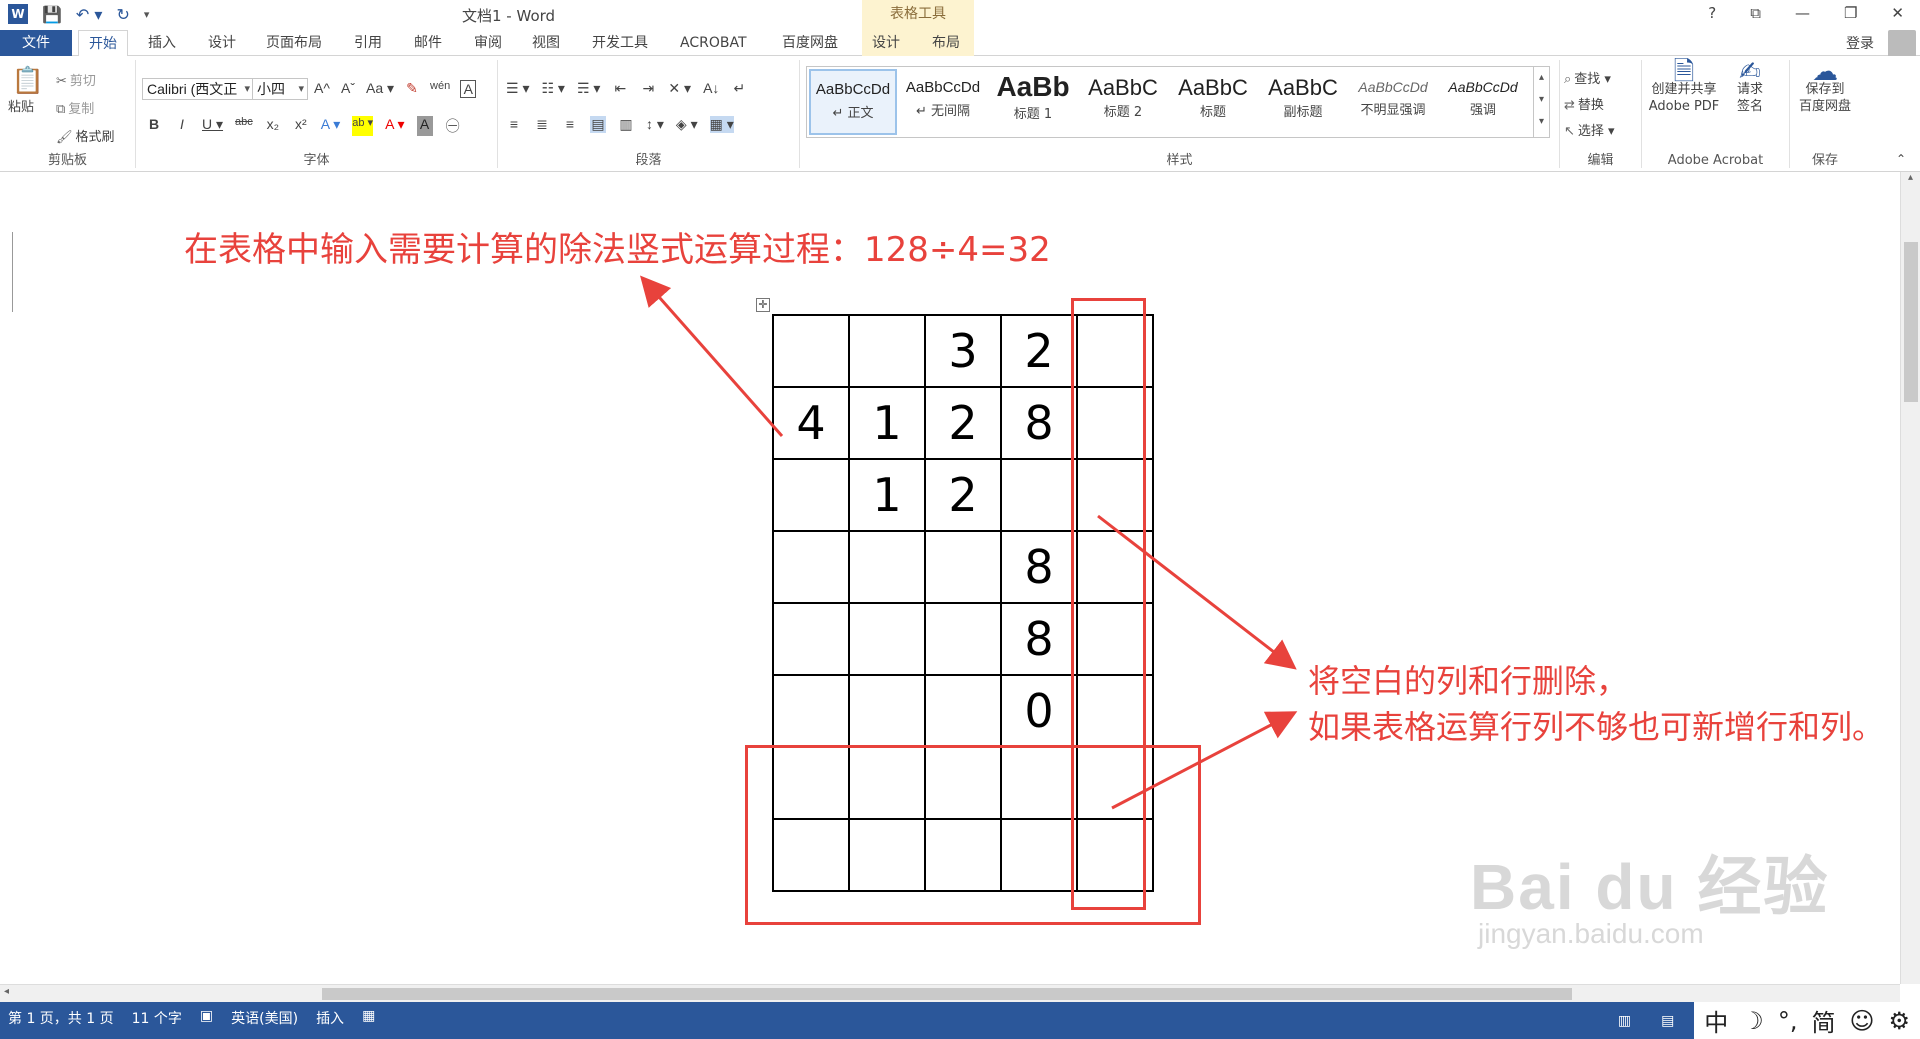 The width and height of the screenshot is (1920, 1039). What do you see at coordinates (721, 124) in the screenshot?
I see `borders-button: ▦ ▾` at bounding box center [721, 124].